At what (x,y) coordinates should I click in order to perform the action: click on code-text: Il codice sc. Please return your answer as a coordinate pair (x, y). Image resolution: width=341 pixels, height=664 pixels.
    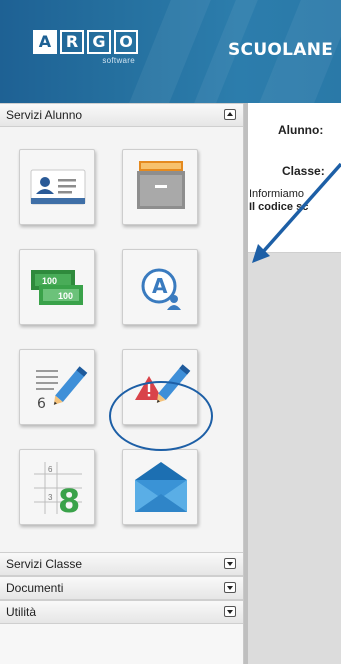
    Looking at the image, I should click on (279, 207).